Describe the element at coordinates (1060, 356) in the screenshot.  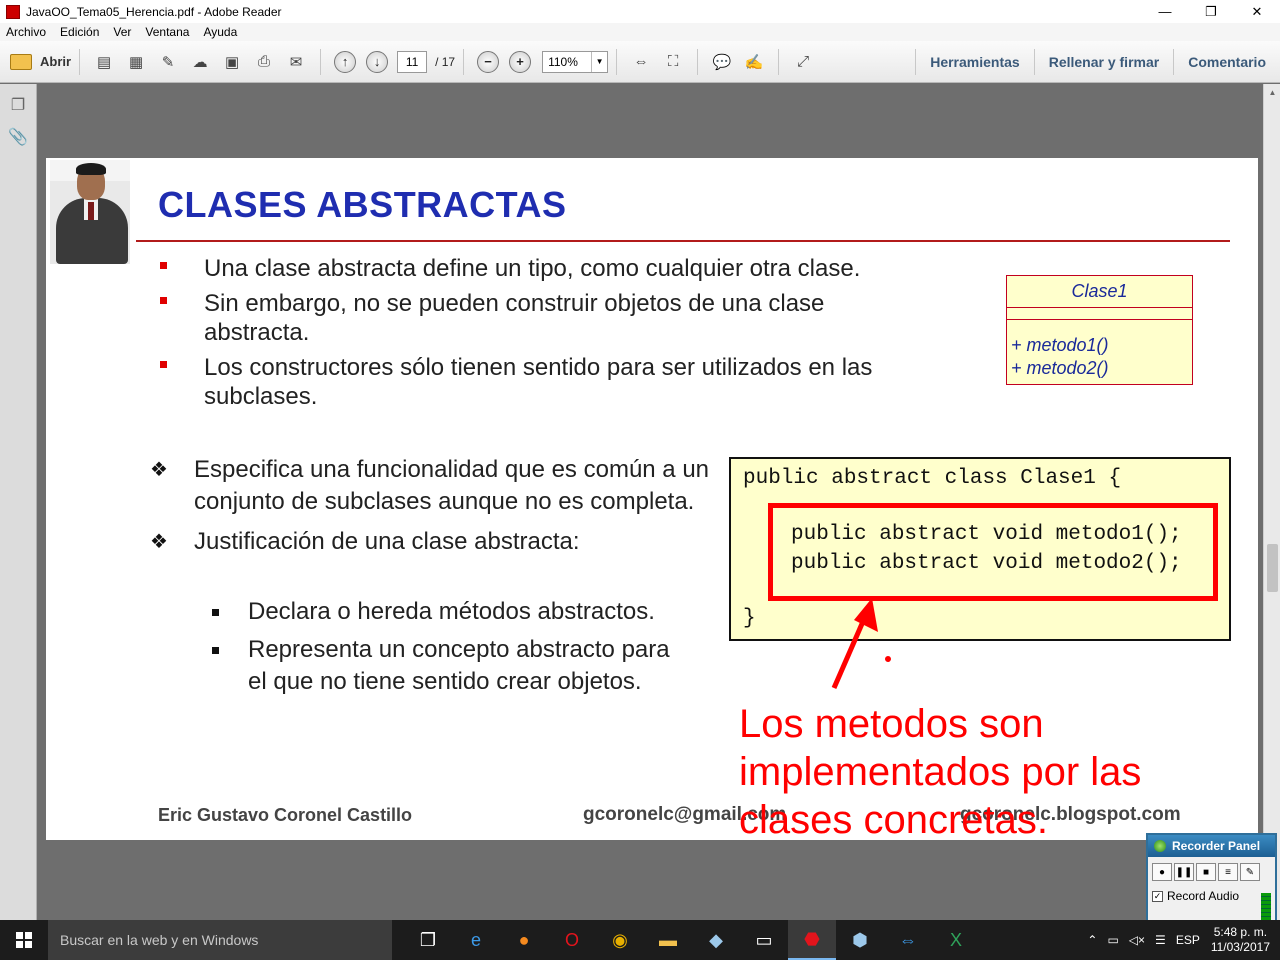
I see `uml-operations: + metodo1() + metodo2()` at that location.